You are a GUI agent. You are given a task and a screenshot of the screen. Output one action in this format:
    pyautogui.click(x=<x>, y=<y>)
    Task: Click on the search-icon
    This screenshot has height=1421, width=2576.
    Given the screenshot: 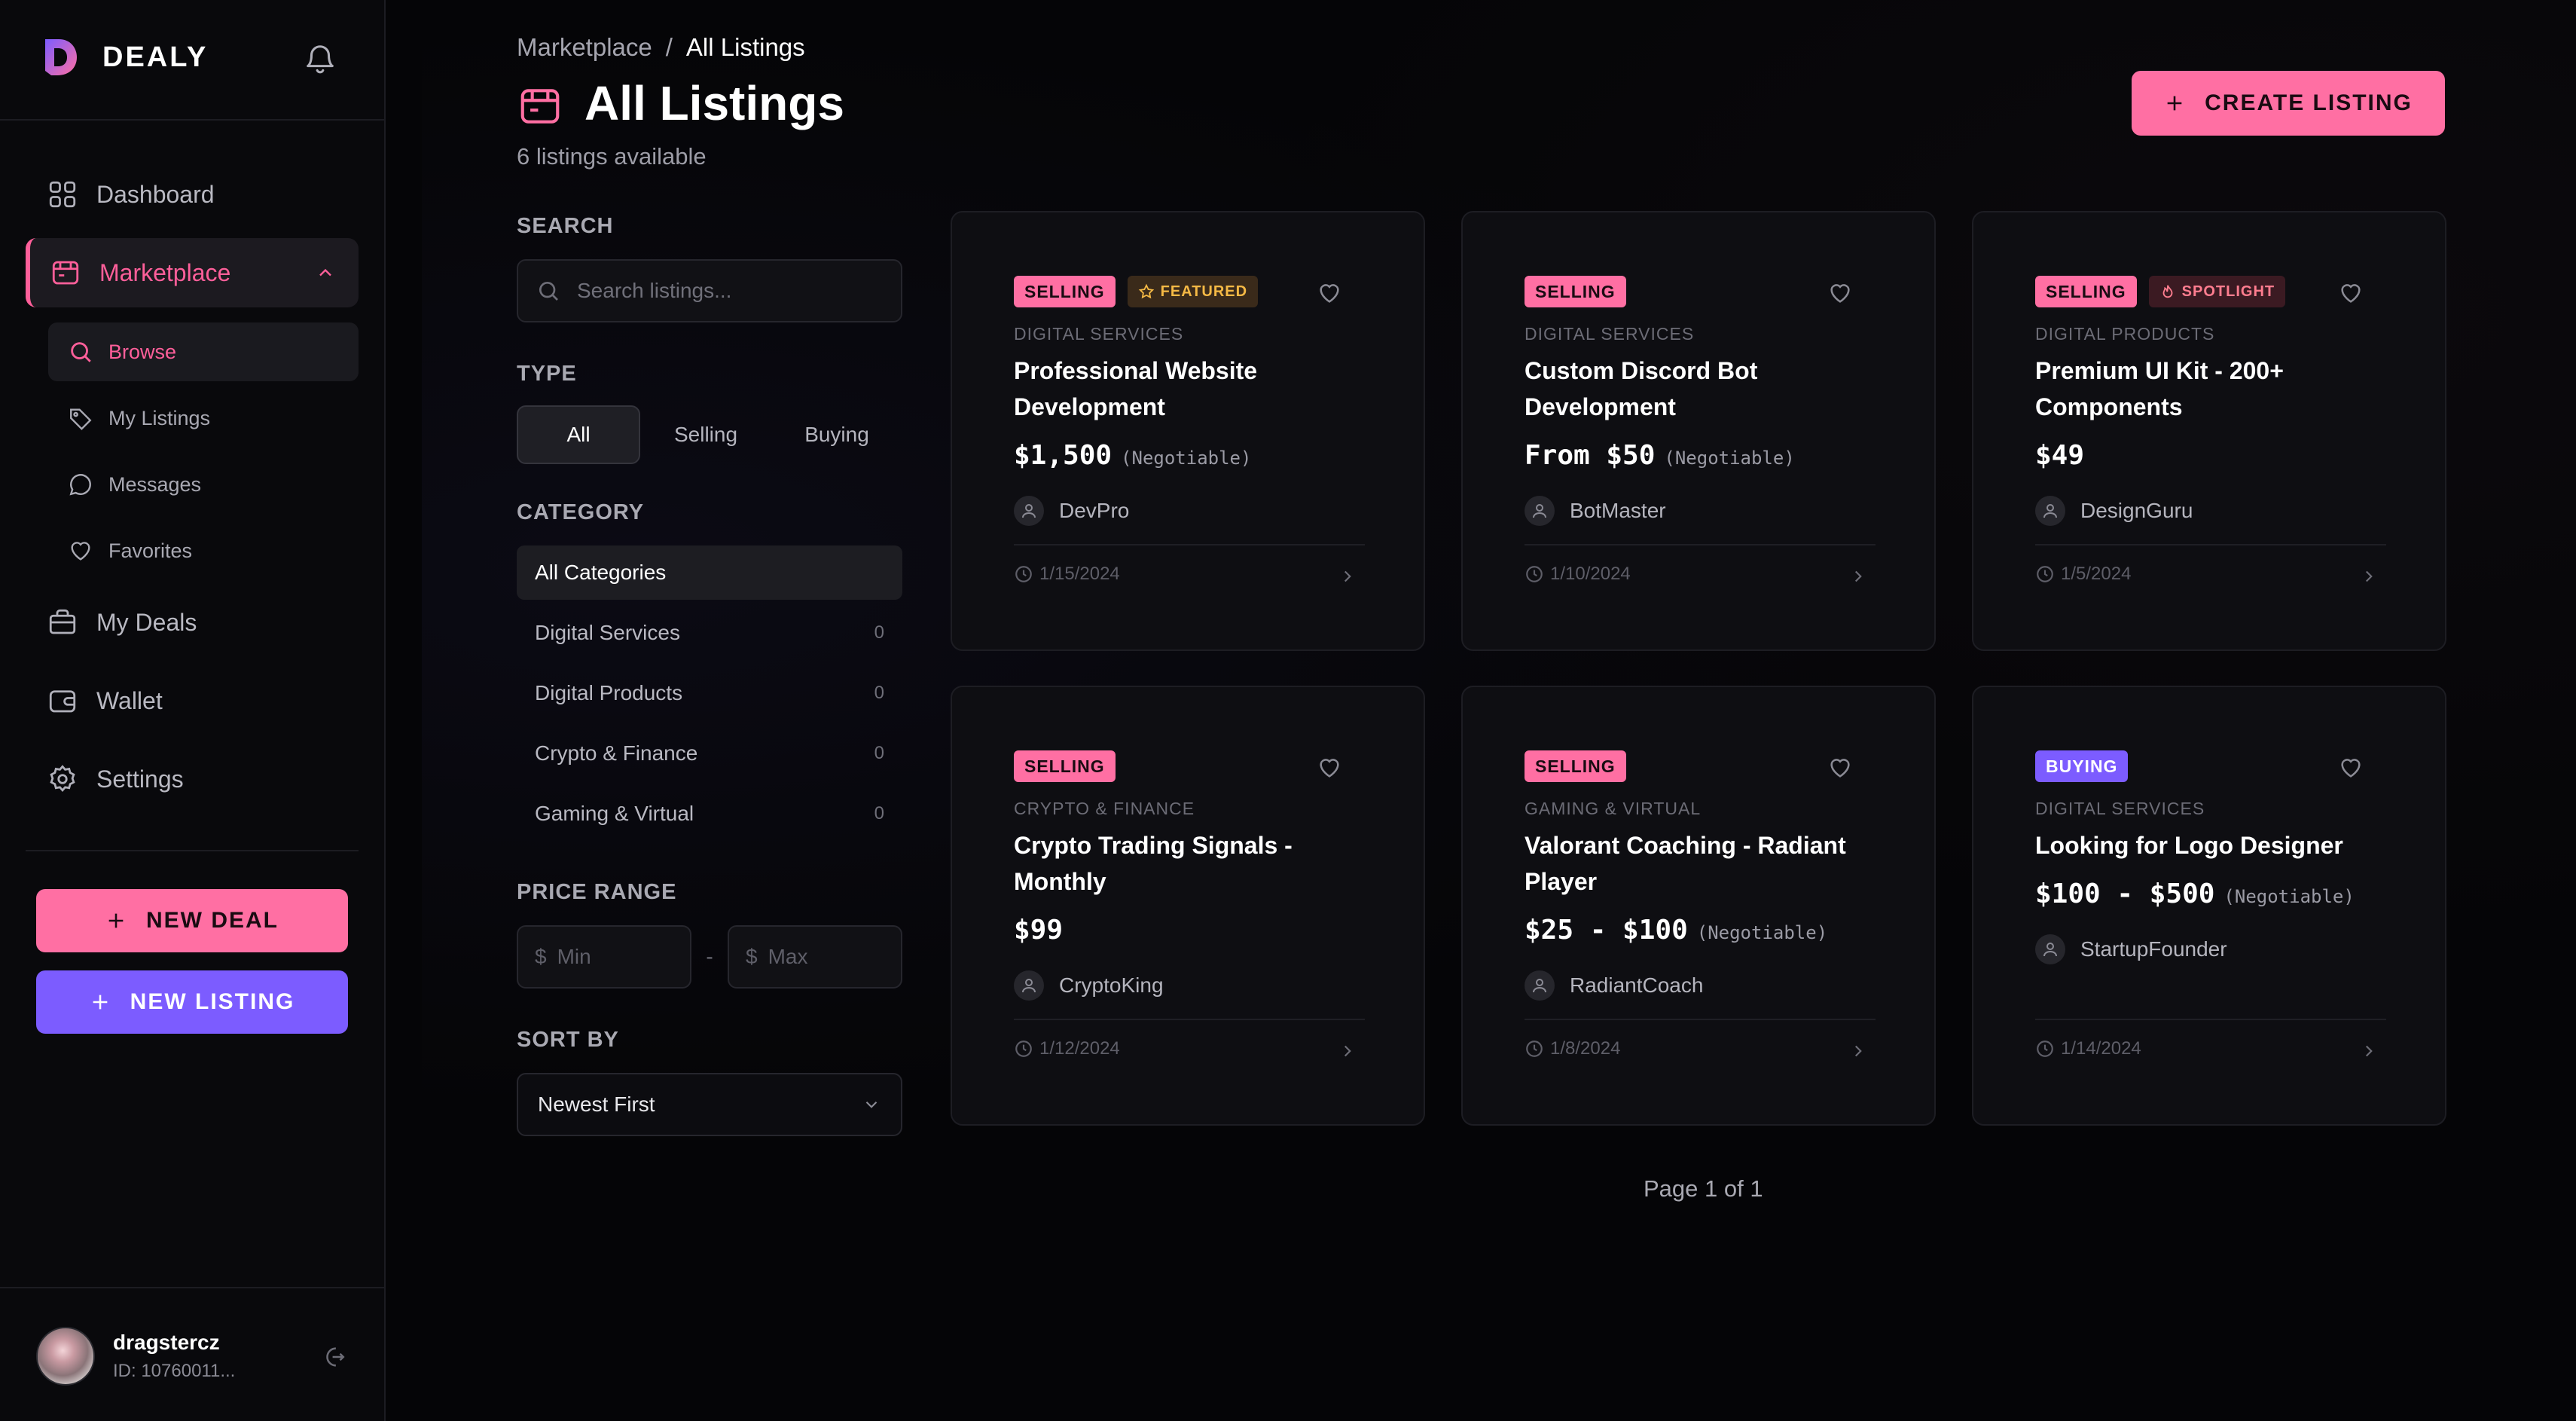 What is the action you would take?
    pyautogui.click(x=81, y=352)
    